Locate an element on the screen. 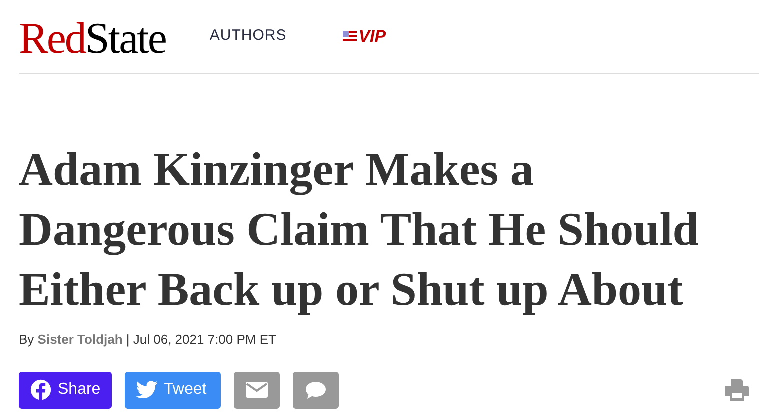  bird-icon is located at coordinates (147, 390).